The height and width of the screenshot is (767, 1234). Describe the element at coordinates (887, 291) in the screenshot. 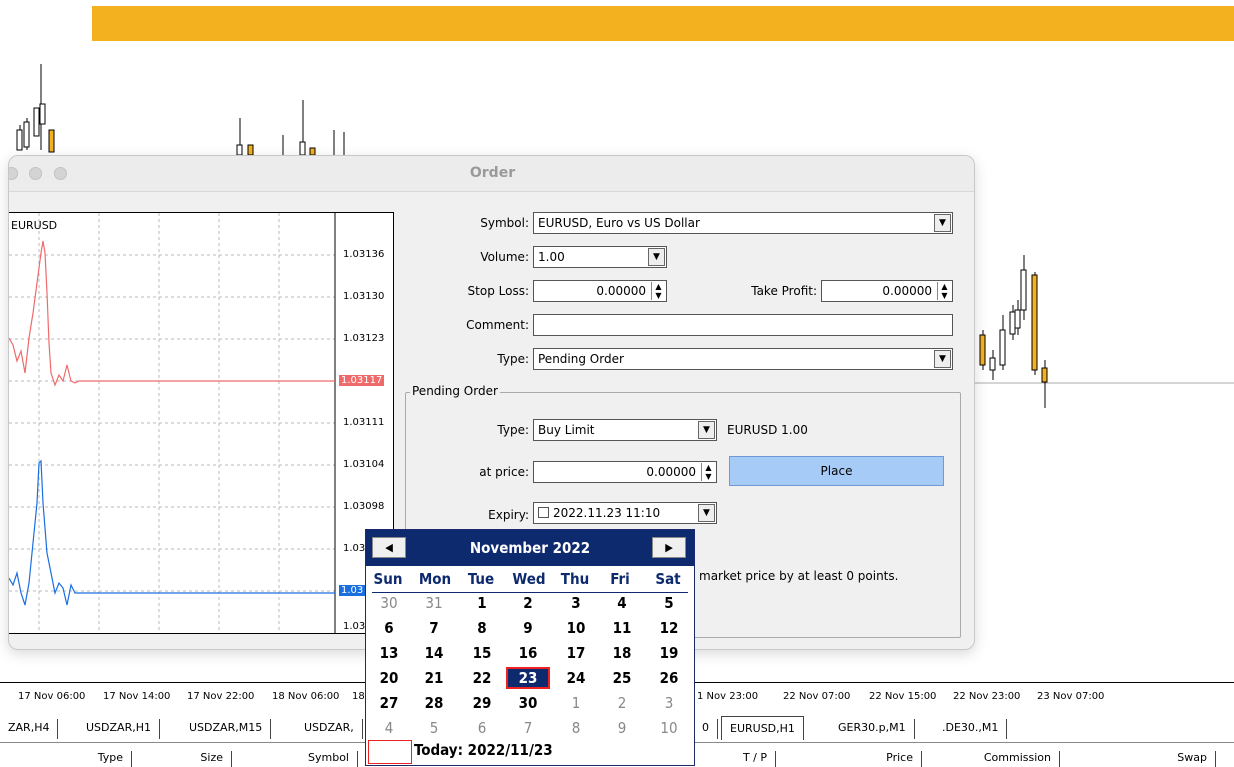

I see `take-profit-field: 0.00000 ▲ ▼` at that location.